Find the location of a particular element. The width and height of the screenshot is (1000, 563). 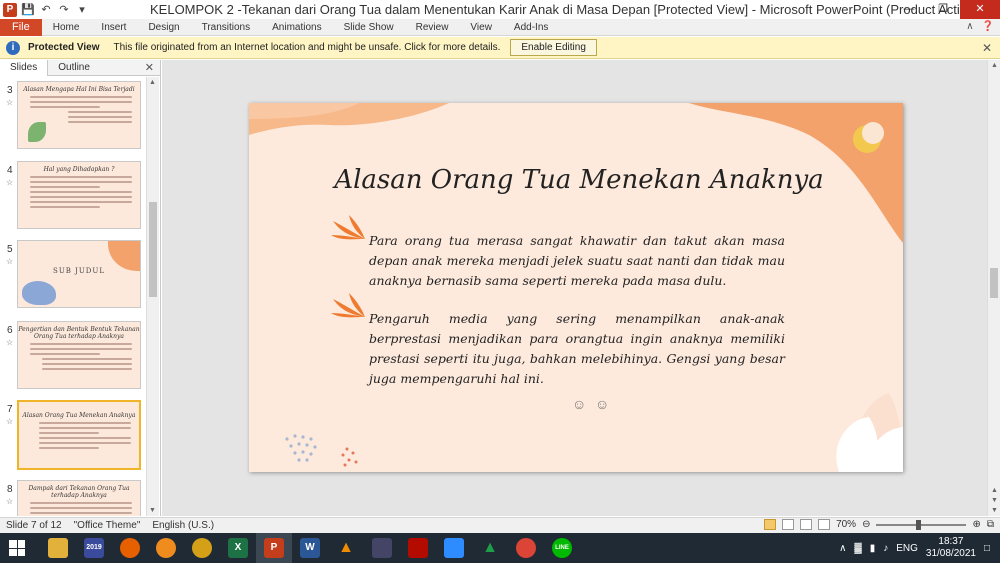

taskbar-word: W is located at coordinates (310, 548).